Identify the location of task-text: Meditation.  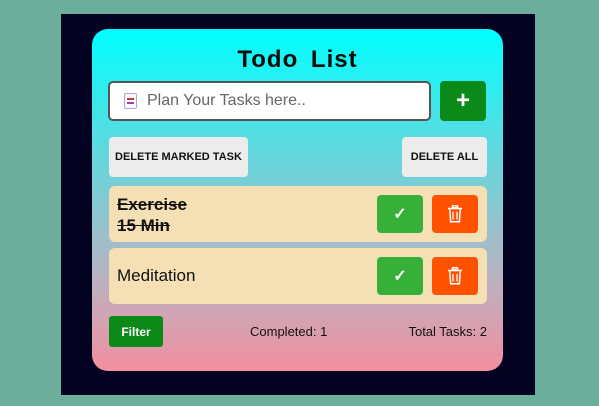
(217, 275).